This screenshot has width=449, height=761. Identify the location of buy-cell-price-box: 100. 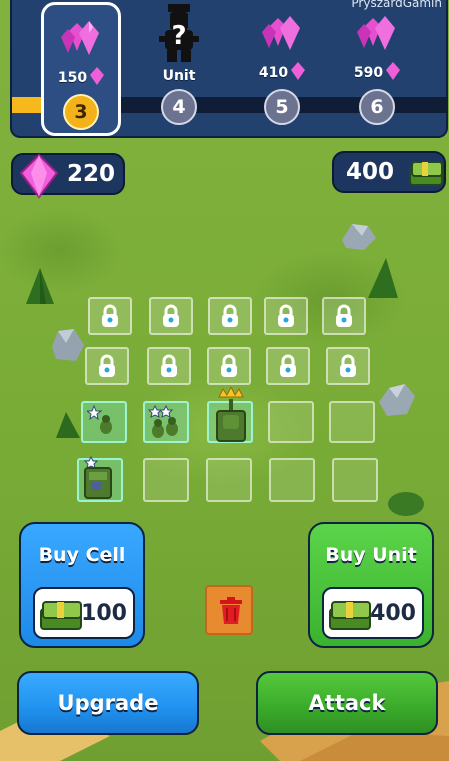
(84, 613).